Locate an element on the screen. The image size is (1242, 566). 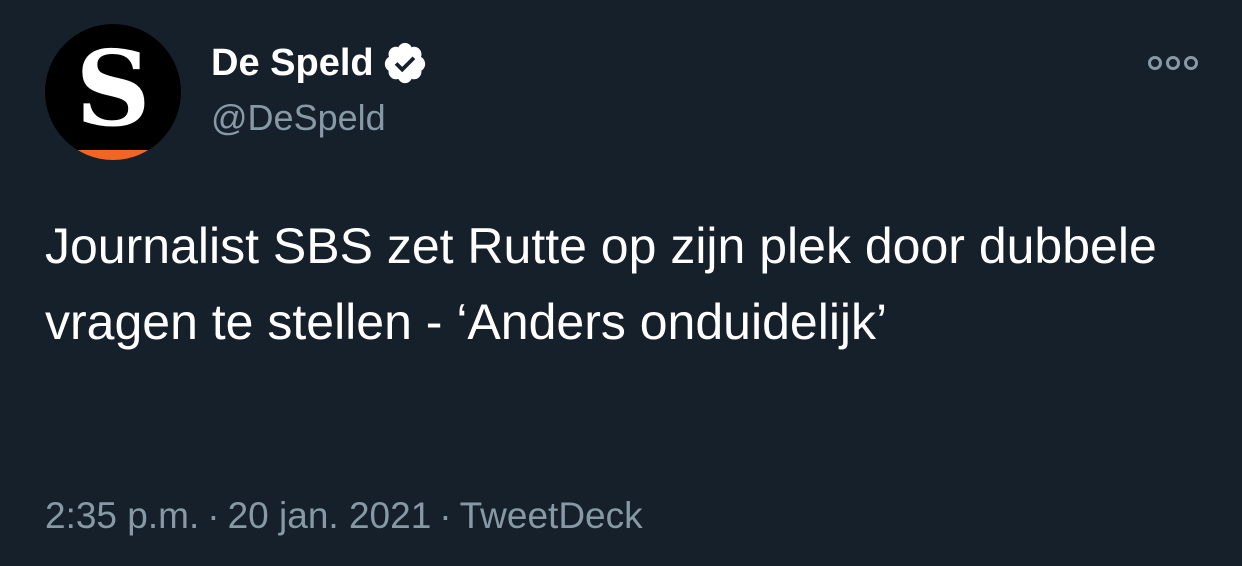
verified-badge-icon is located at coordinates (404, 63).